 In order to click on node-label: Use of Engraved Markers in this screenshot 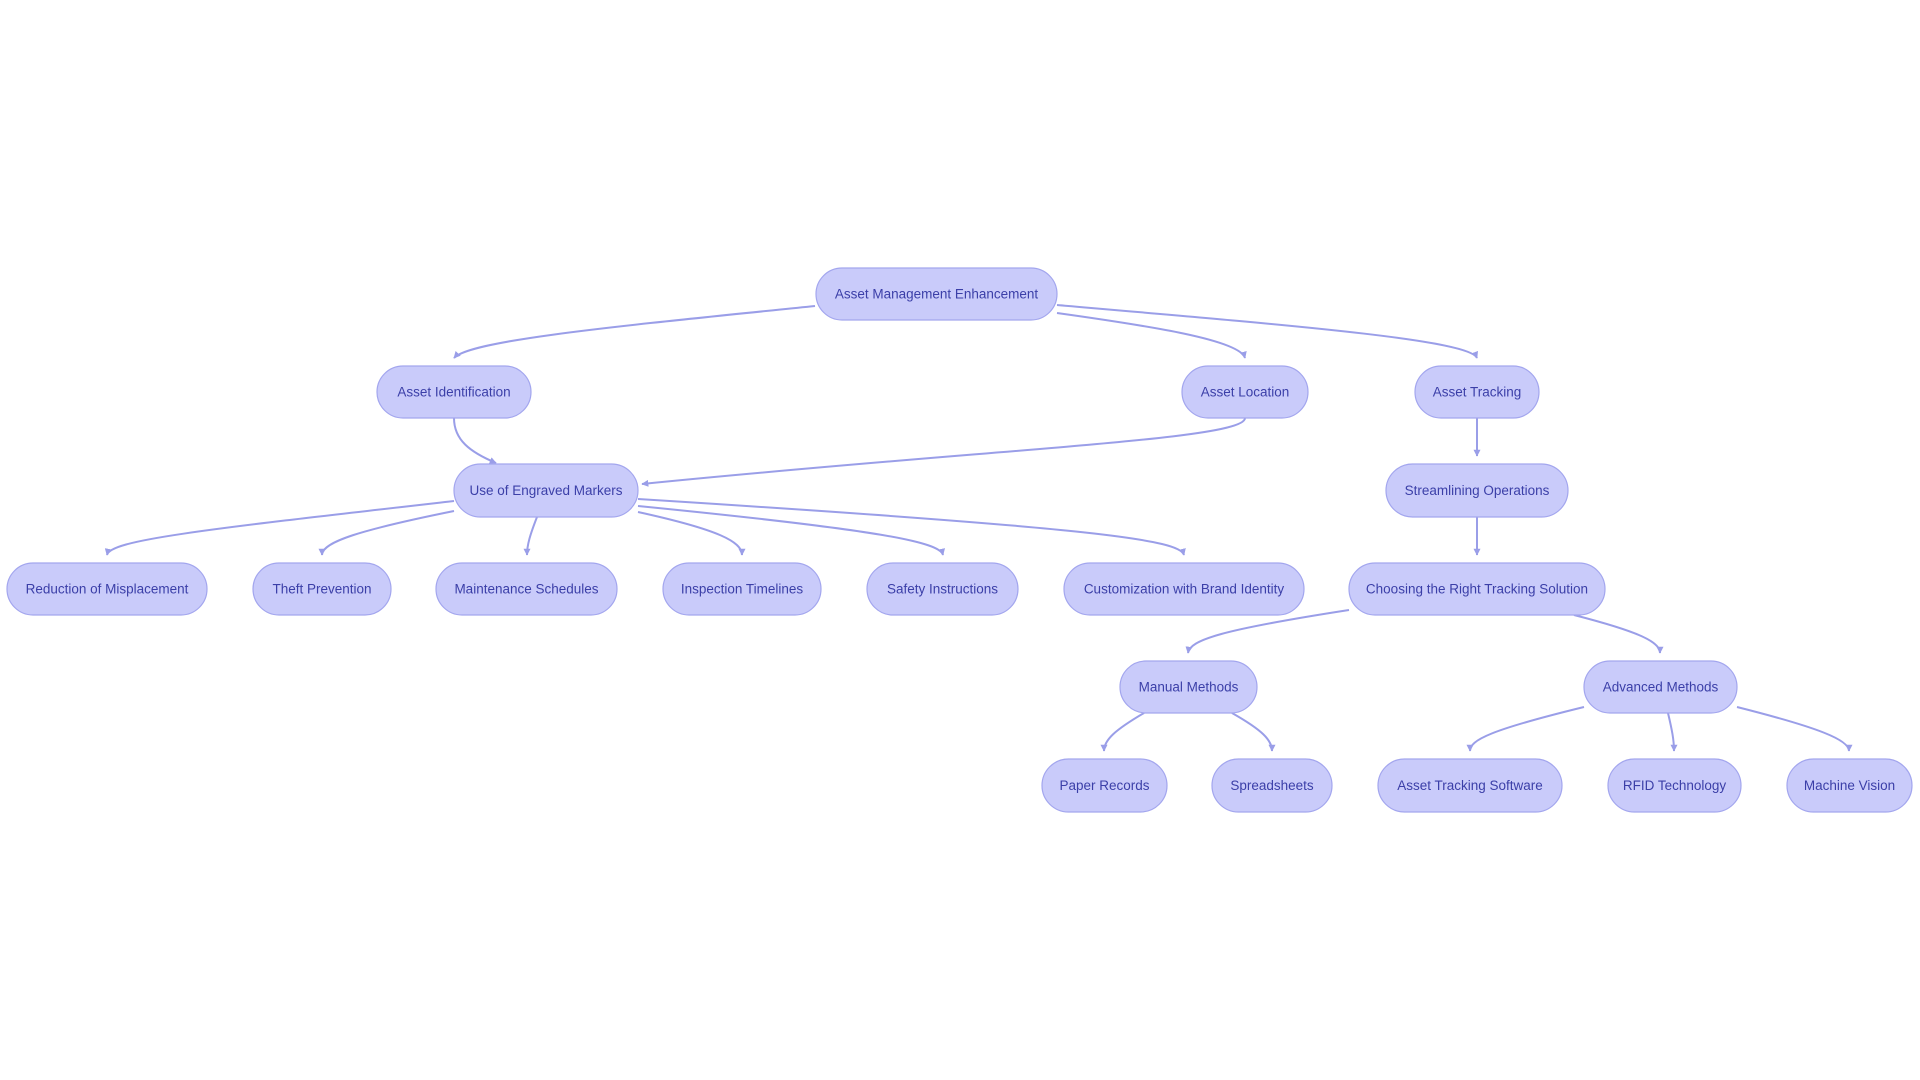, I will do `click(545, 490)`.